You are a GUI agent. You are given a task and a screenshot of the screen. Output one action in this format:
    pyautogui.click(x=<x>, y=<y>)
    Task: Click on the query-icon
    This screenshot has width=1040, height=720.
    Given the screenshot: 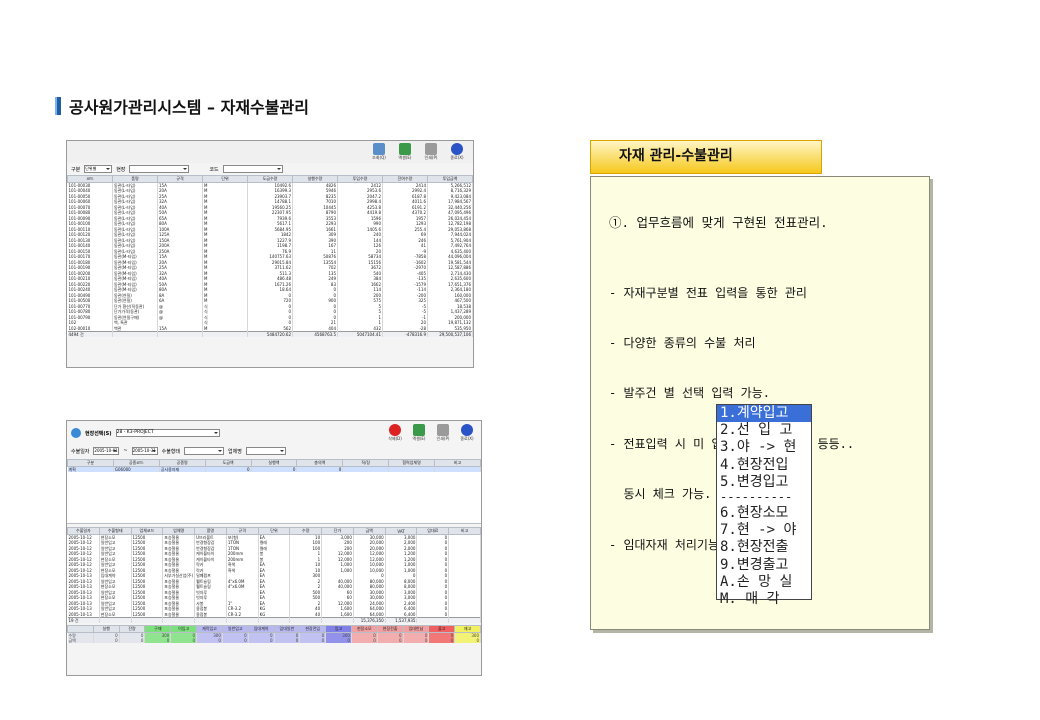 What is the action you would take?
    pyautogui.click(x=379, y=149)
    